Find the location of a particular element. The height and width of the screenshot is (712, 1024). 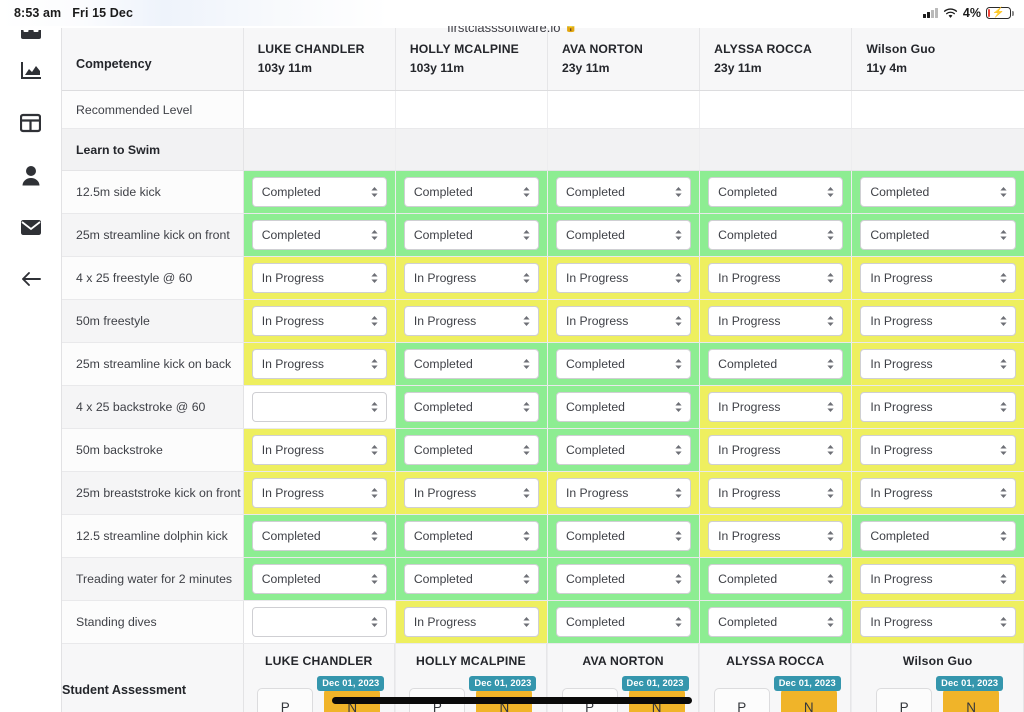

table-grid-icon is located at coordinates (31, 123).